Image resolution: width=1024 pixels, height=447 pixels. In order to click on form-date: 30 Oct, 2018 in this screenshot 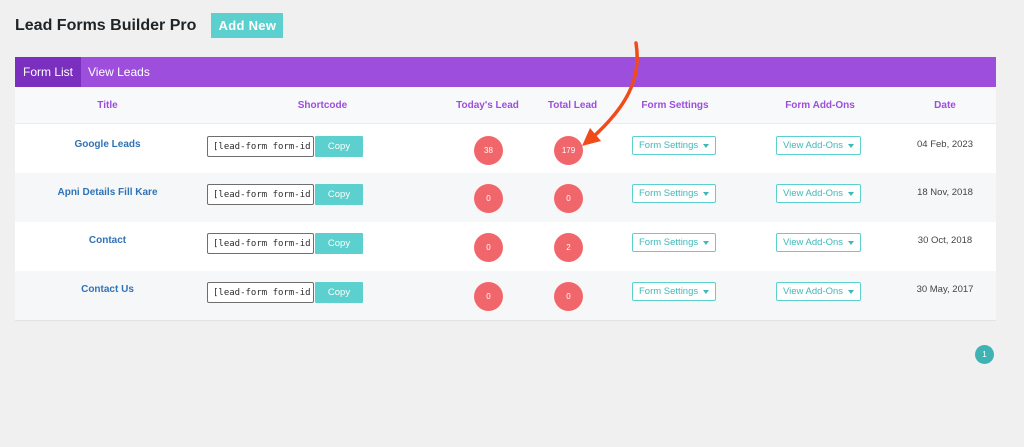, I will do `click(945, 240)`.